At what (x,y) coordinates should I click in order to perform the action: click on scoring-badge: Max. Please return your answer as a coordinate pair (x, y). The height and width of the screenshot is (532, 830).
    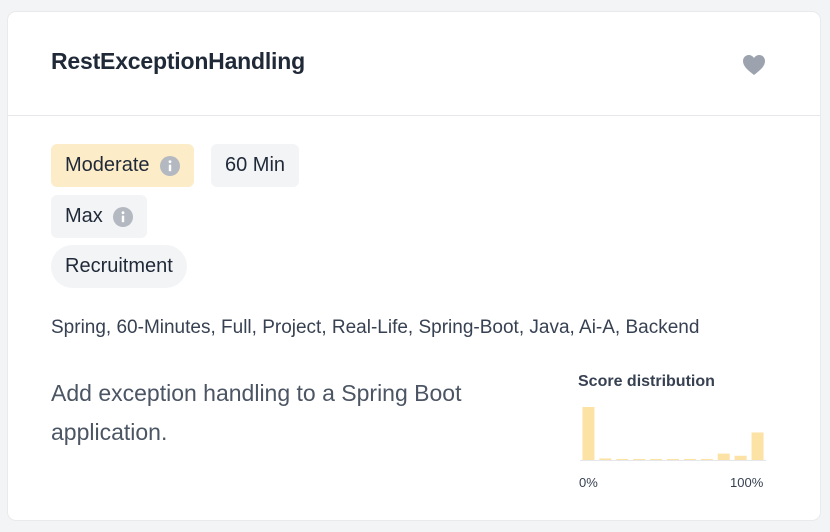
    Looking at the image, I should click on (99, 216).